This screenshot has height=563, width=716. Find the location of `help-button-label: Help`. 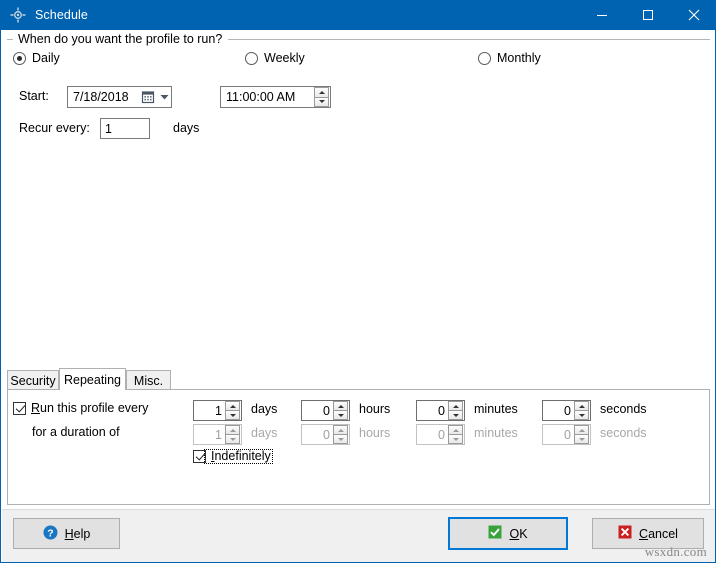

help-button-label: Help is located at coordinates (78, 534).